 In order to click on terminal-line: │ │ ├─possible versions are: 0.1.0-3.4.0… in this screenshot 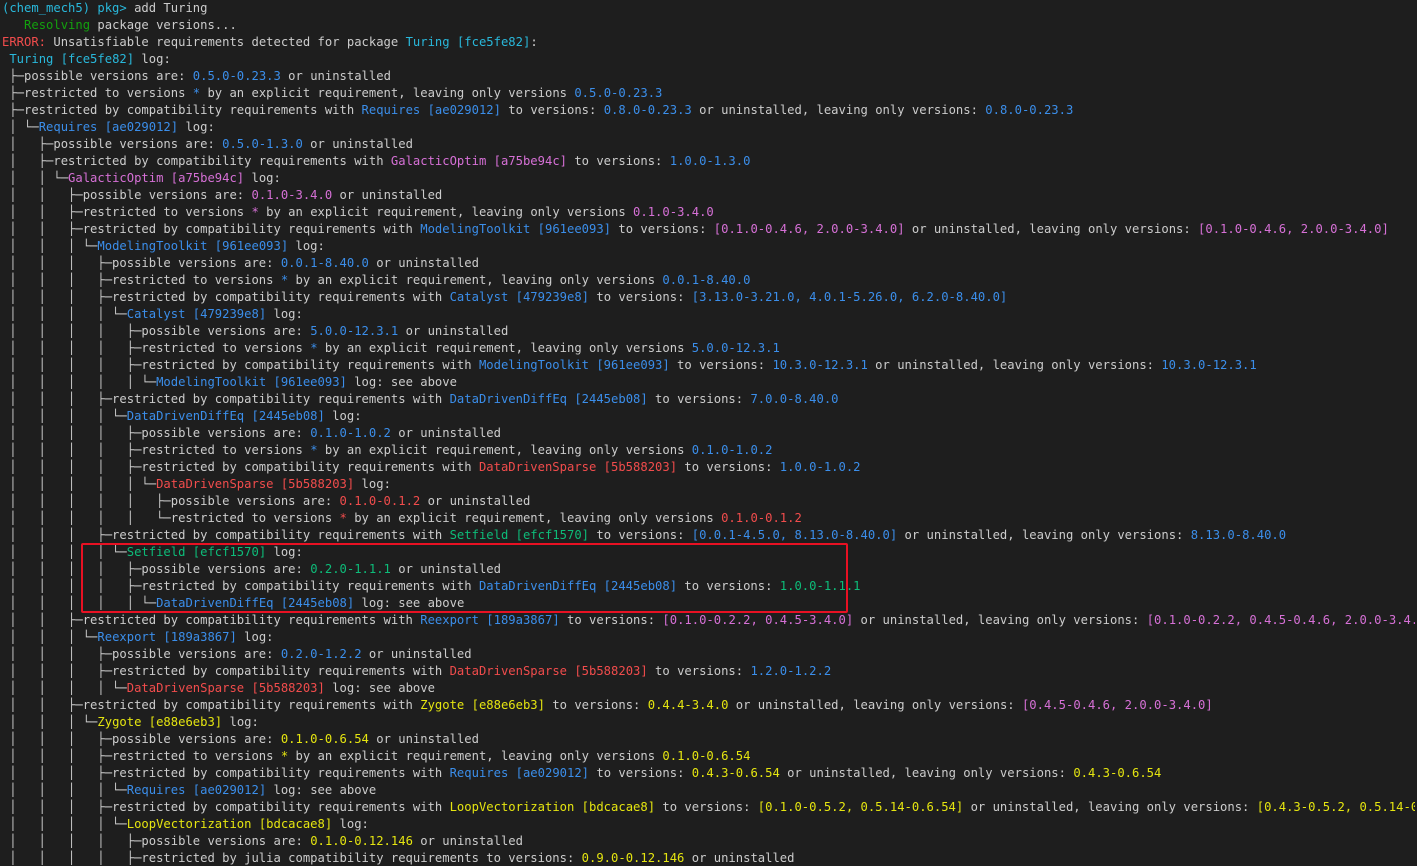, I will do `click(708, 195)`.